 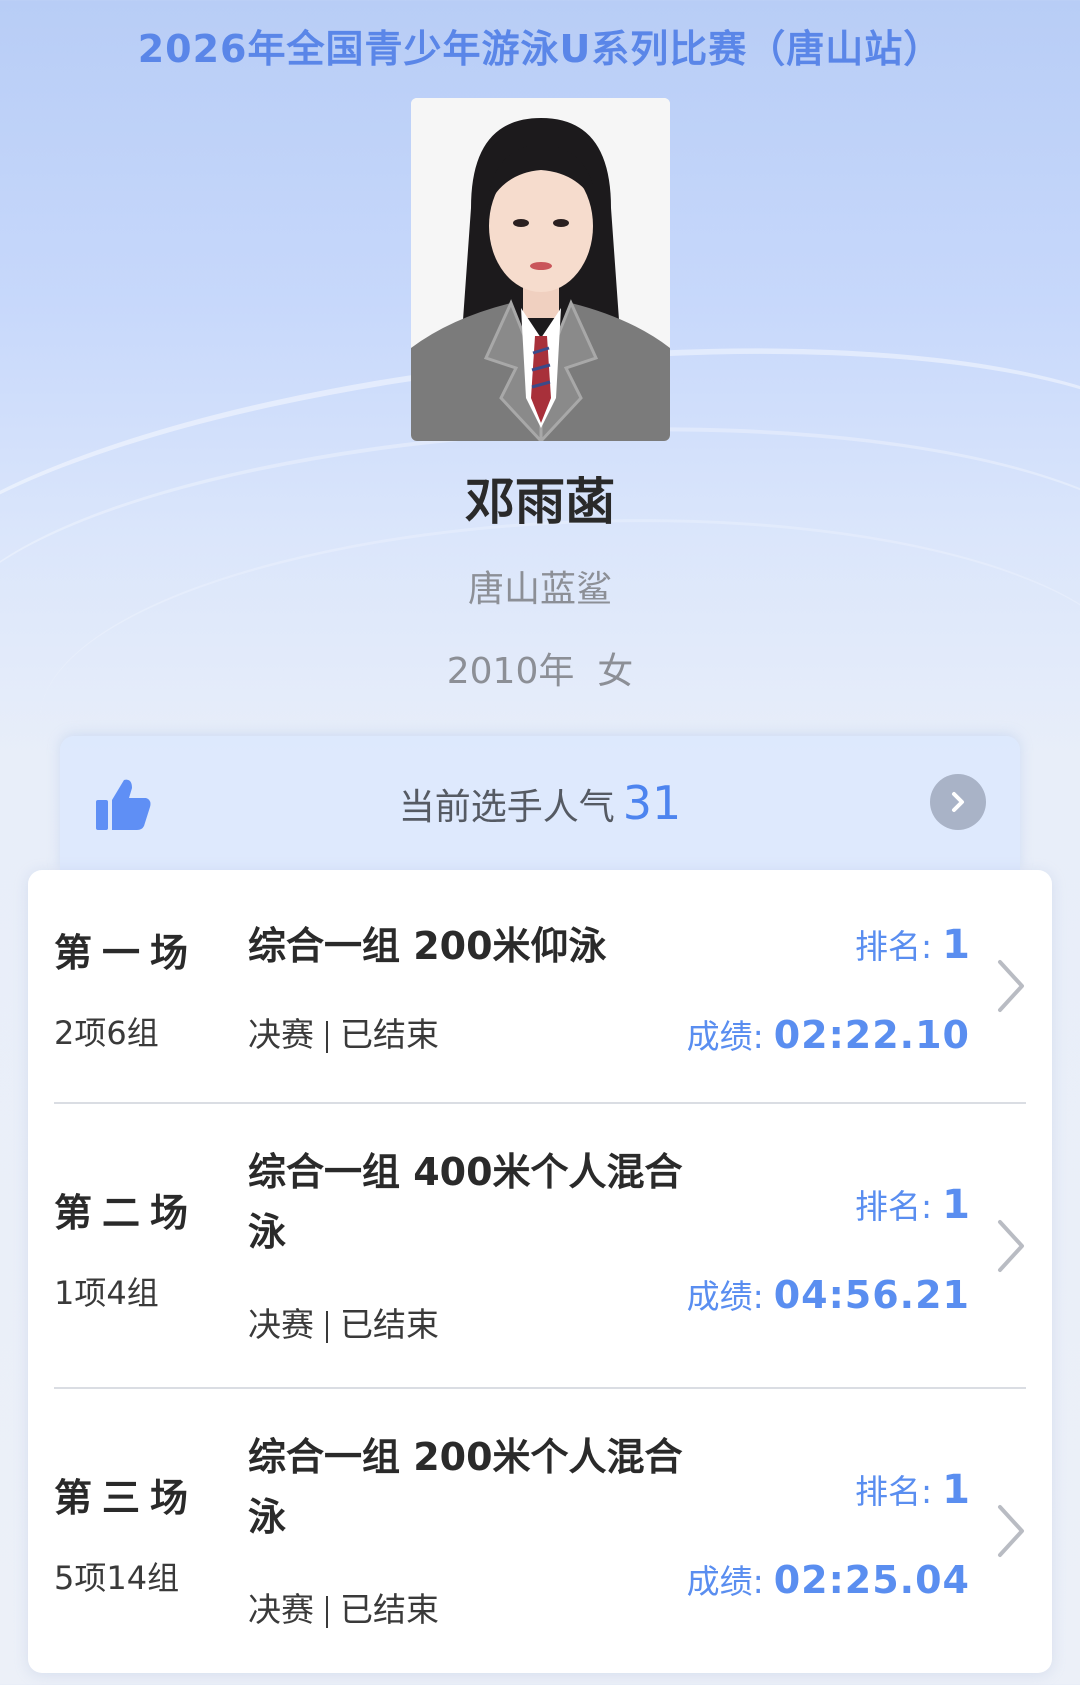 What do you see at coordinates (539, 589) in the screenshot?
I see `athlete-team: 唐山蓝鲨` at bounding box center [539, 589].